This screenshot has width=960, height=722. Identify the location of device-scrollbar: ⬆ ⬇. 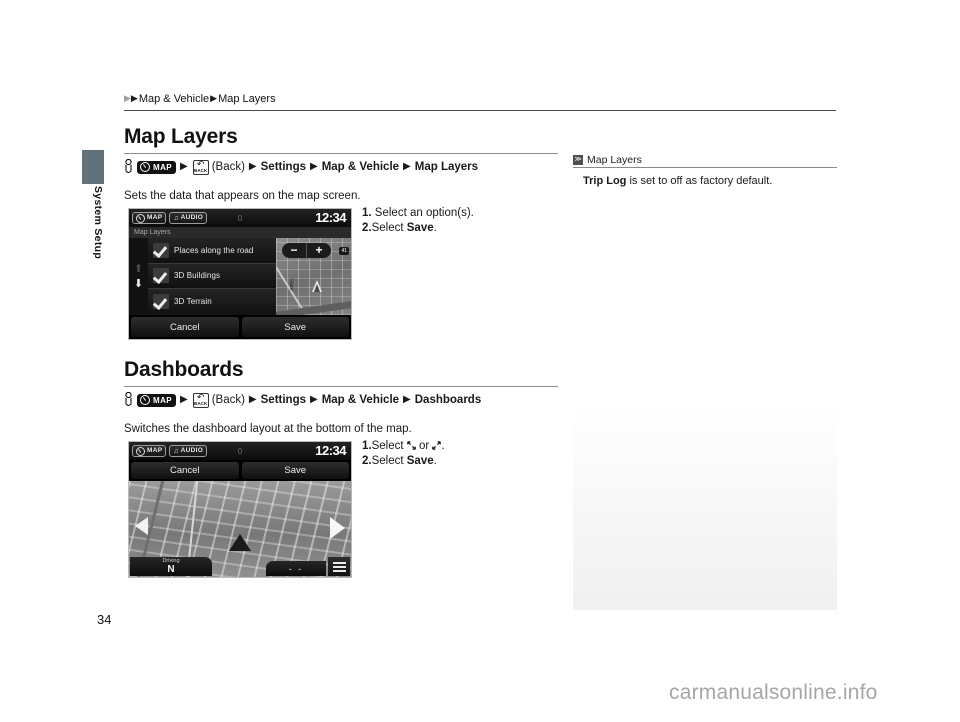
(138, 276).